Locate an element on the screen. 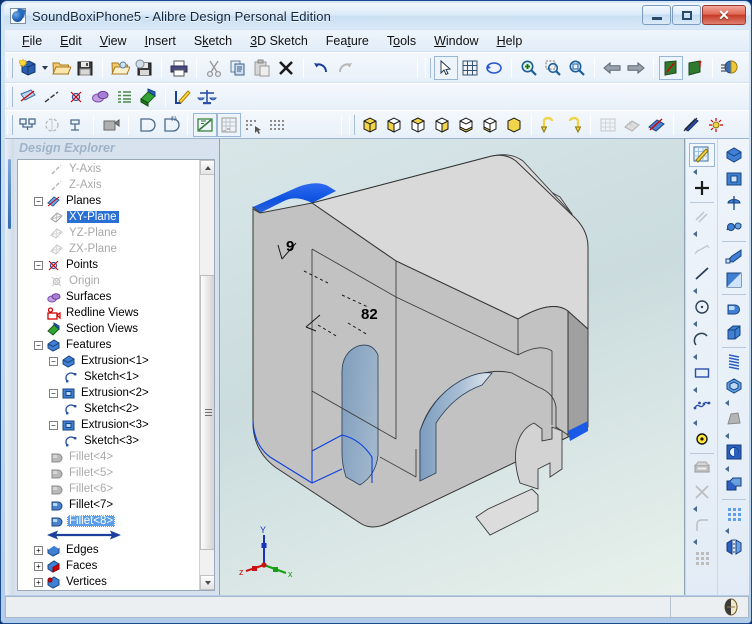  zoom-window-button is located at coordinates (553, 68).